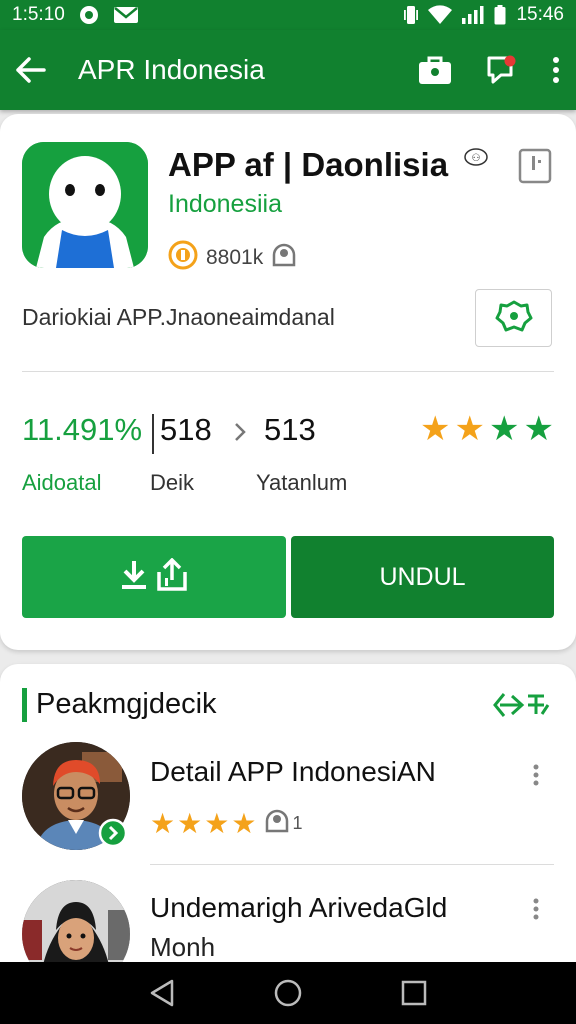 This screenshot has width=576, height=1024. I want to click on signal-icon, so click(473, 15).